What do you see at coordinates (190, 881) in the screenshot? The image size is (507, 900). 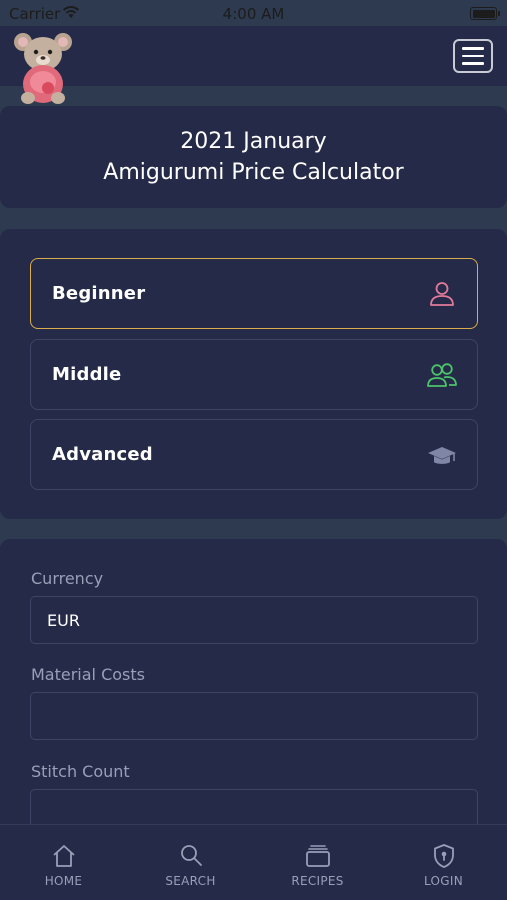 I see `tab-label: SEARCH` at bounding box center [190, 881].